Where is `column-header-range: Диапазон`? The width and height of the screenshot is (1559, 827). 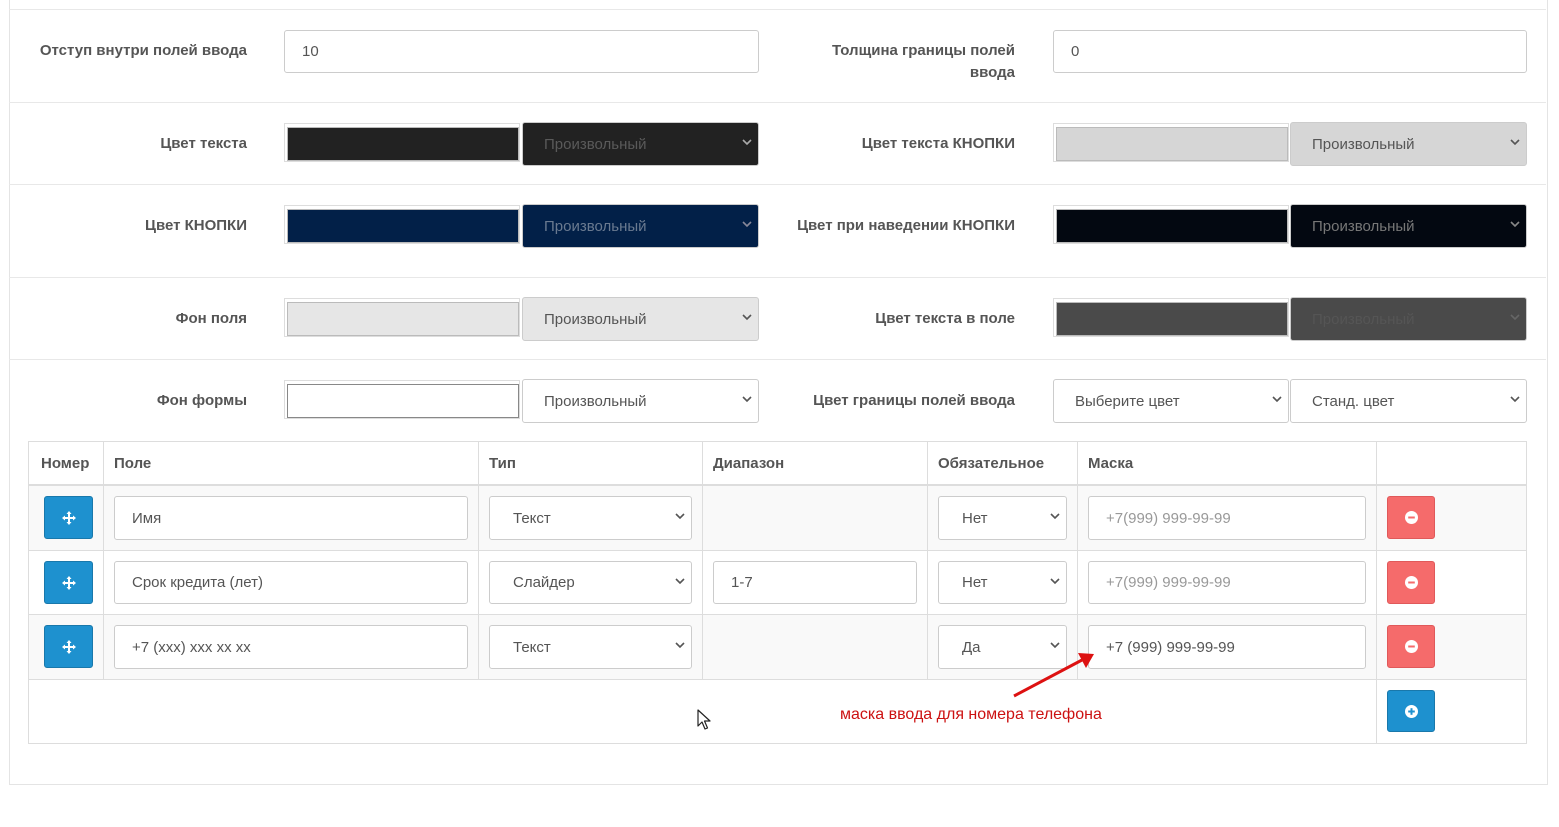 column-header-range: Диапазон is located at coordinates (749, 463).